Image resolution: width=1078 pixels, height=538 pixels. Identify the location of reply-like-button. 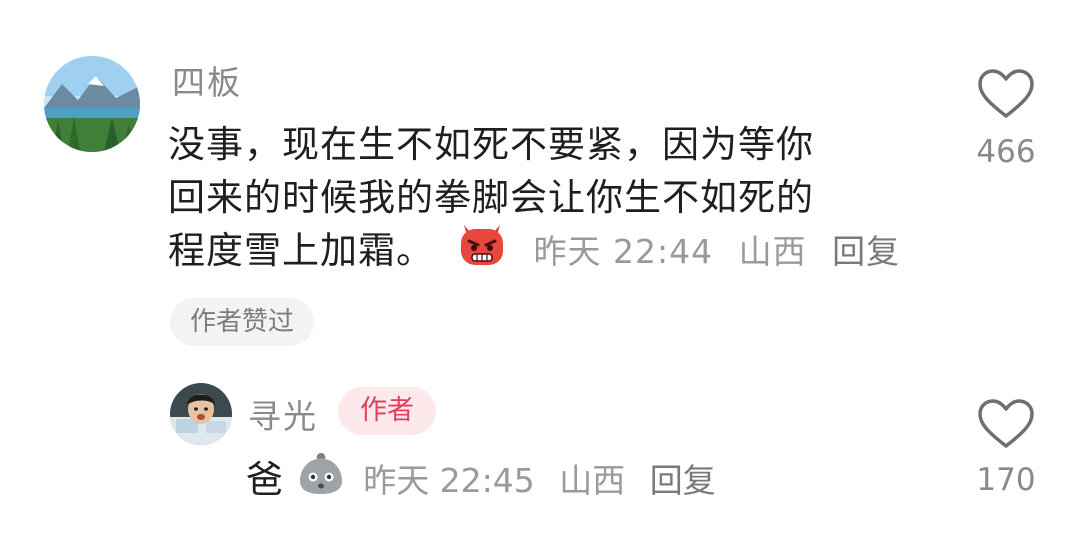
(1006, 425).